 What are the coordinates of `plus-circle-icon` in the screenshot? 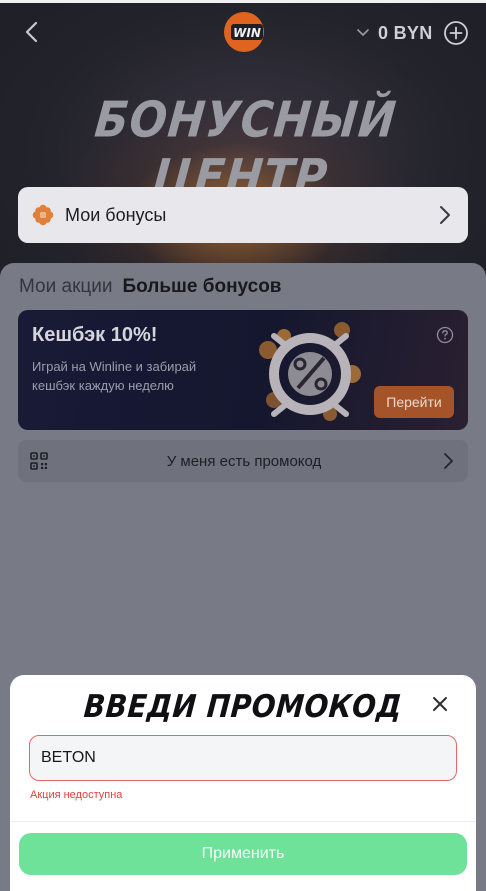 It's located at (456, 33).